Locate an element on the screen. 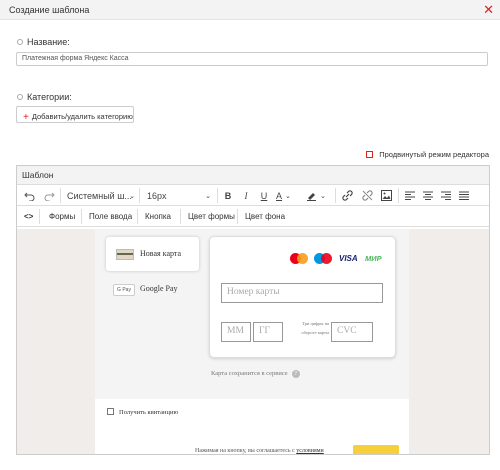  tab-background-color: Цвет фона is located at coordinates (265, 216).